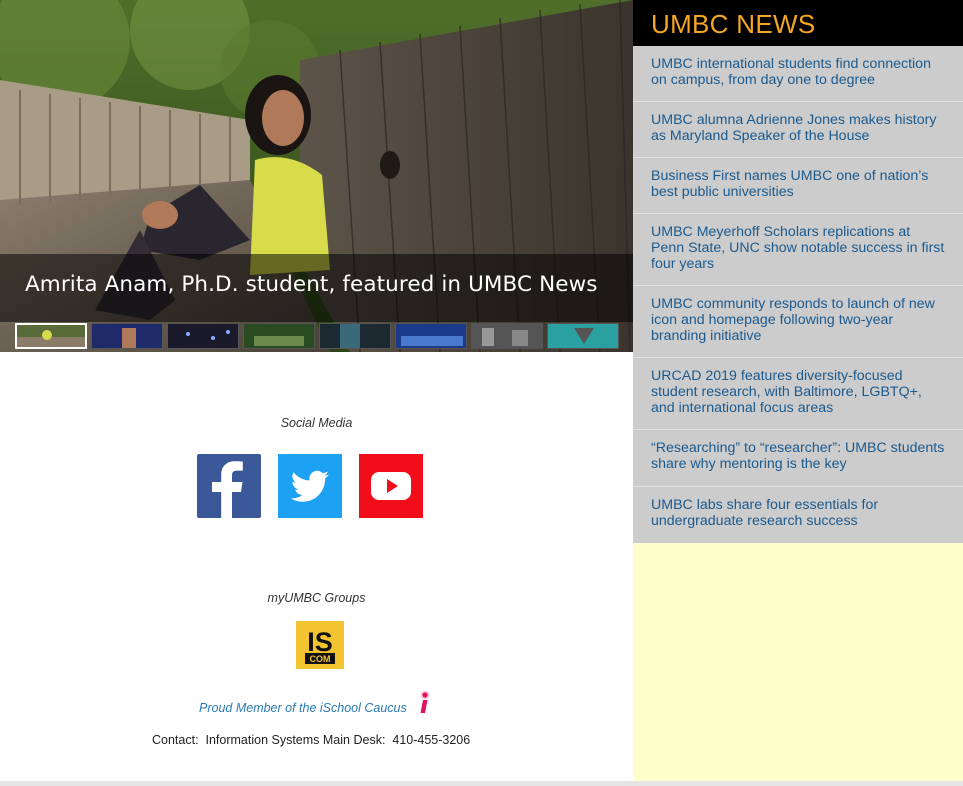  I want to click on facebook-icon, so click(229, 486).